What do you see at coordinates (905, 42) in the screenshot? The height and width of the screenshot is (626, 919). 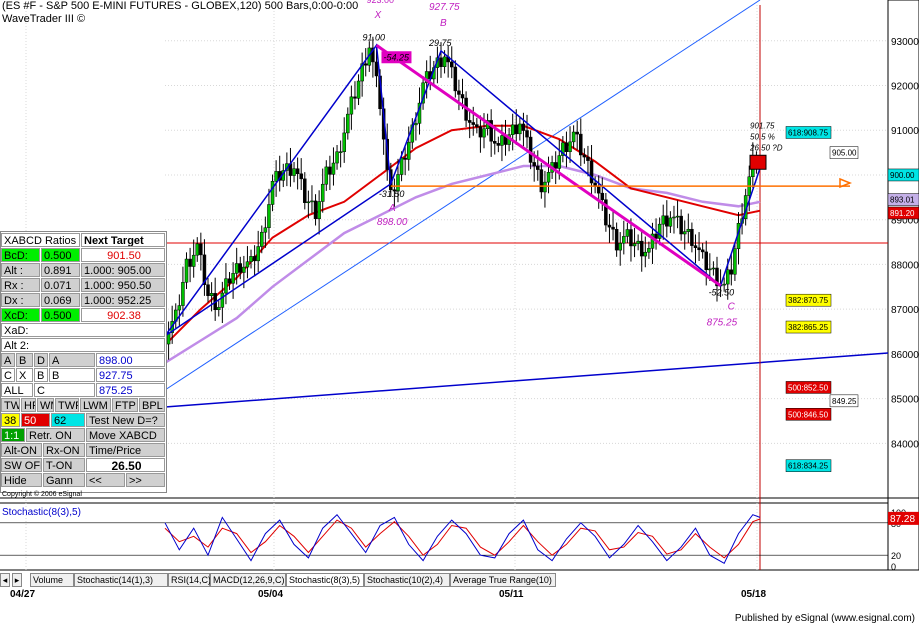 I see `price-tick-label: 93000` at bounding box center [905, 42].